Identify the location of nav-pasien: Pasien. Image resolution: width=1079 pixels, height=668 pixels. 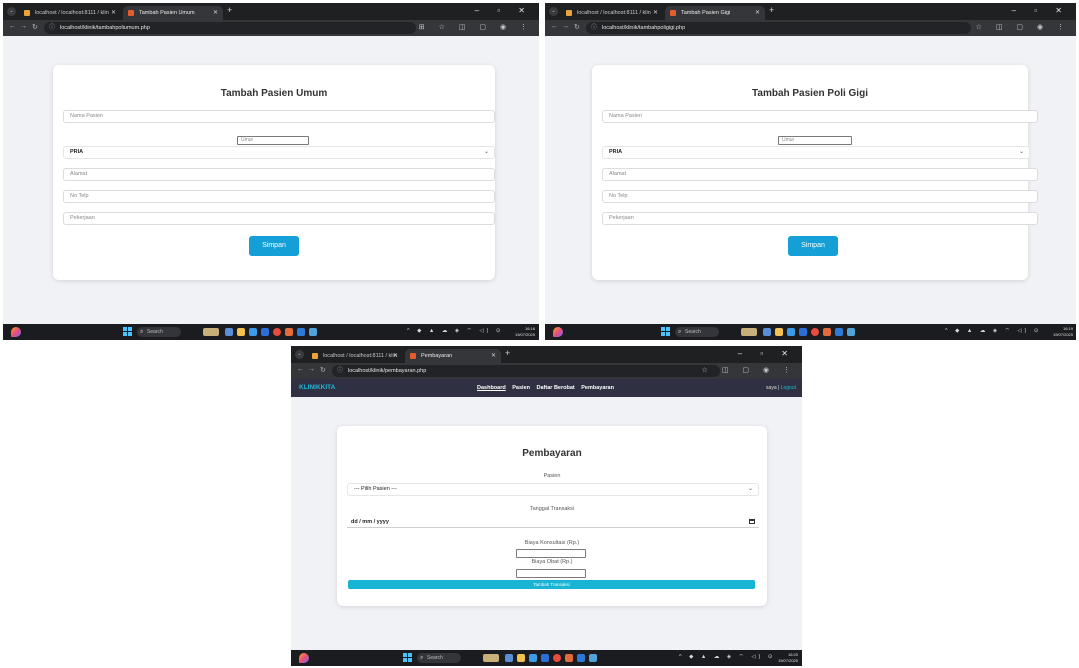
(521, 388).